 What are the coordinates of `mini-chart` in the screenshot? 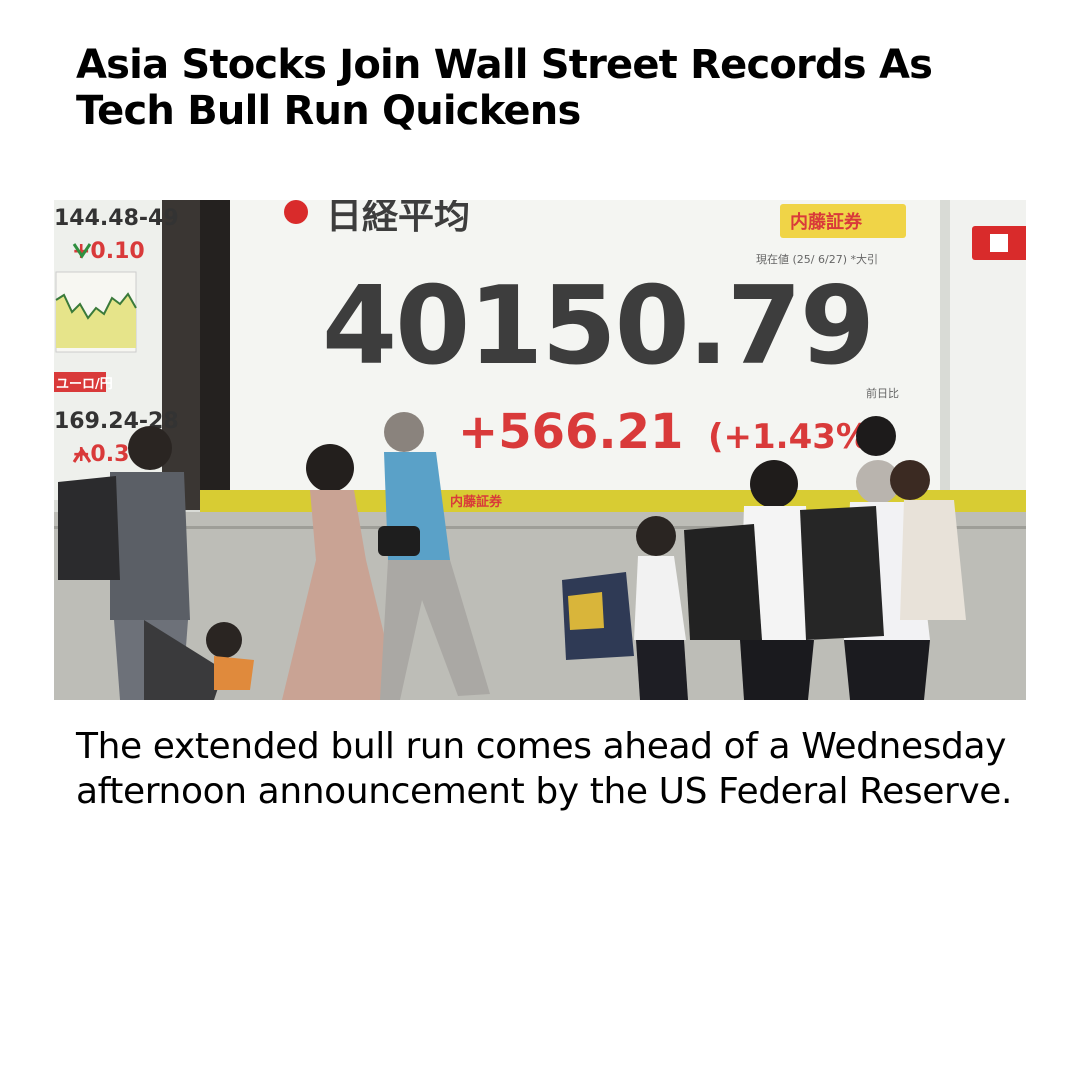 It's located at (96, 312).